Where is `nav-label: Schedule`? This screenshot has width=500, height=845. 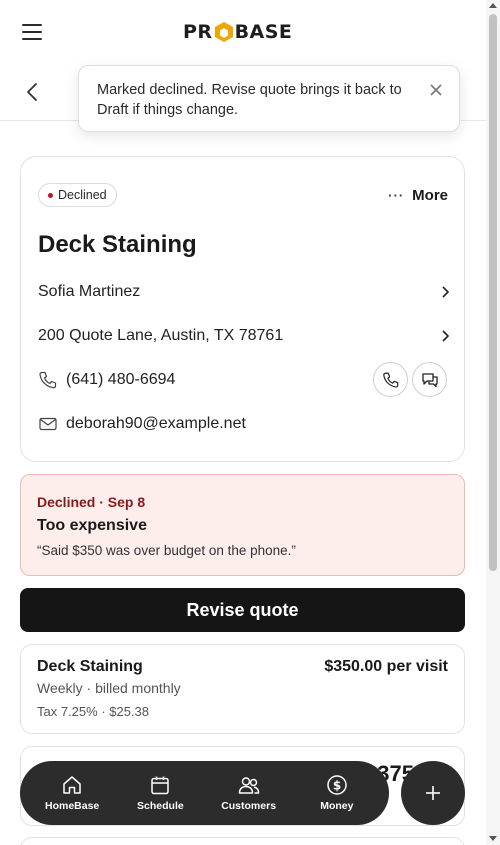
nav-label: Schedule is located at coordinates (160, 806).